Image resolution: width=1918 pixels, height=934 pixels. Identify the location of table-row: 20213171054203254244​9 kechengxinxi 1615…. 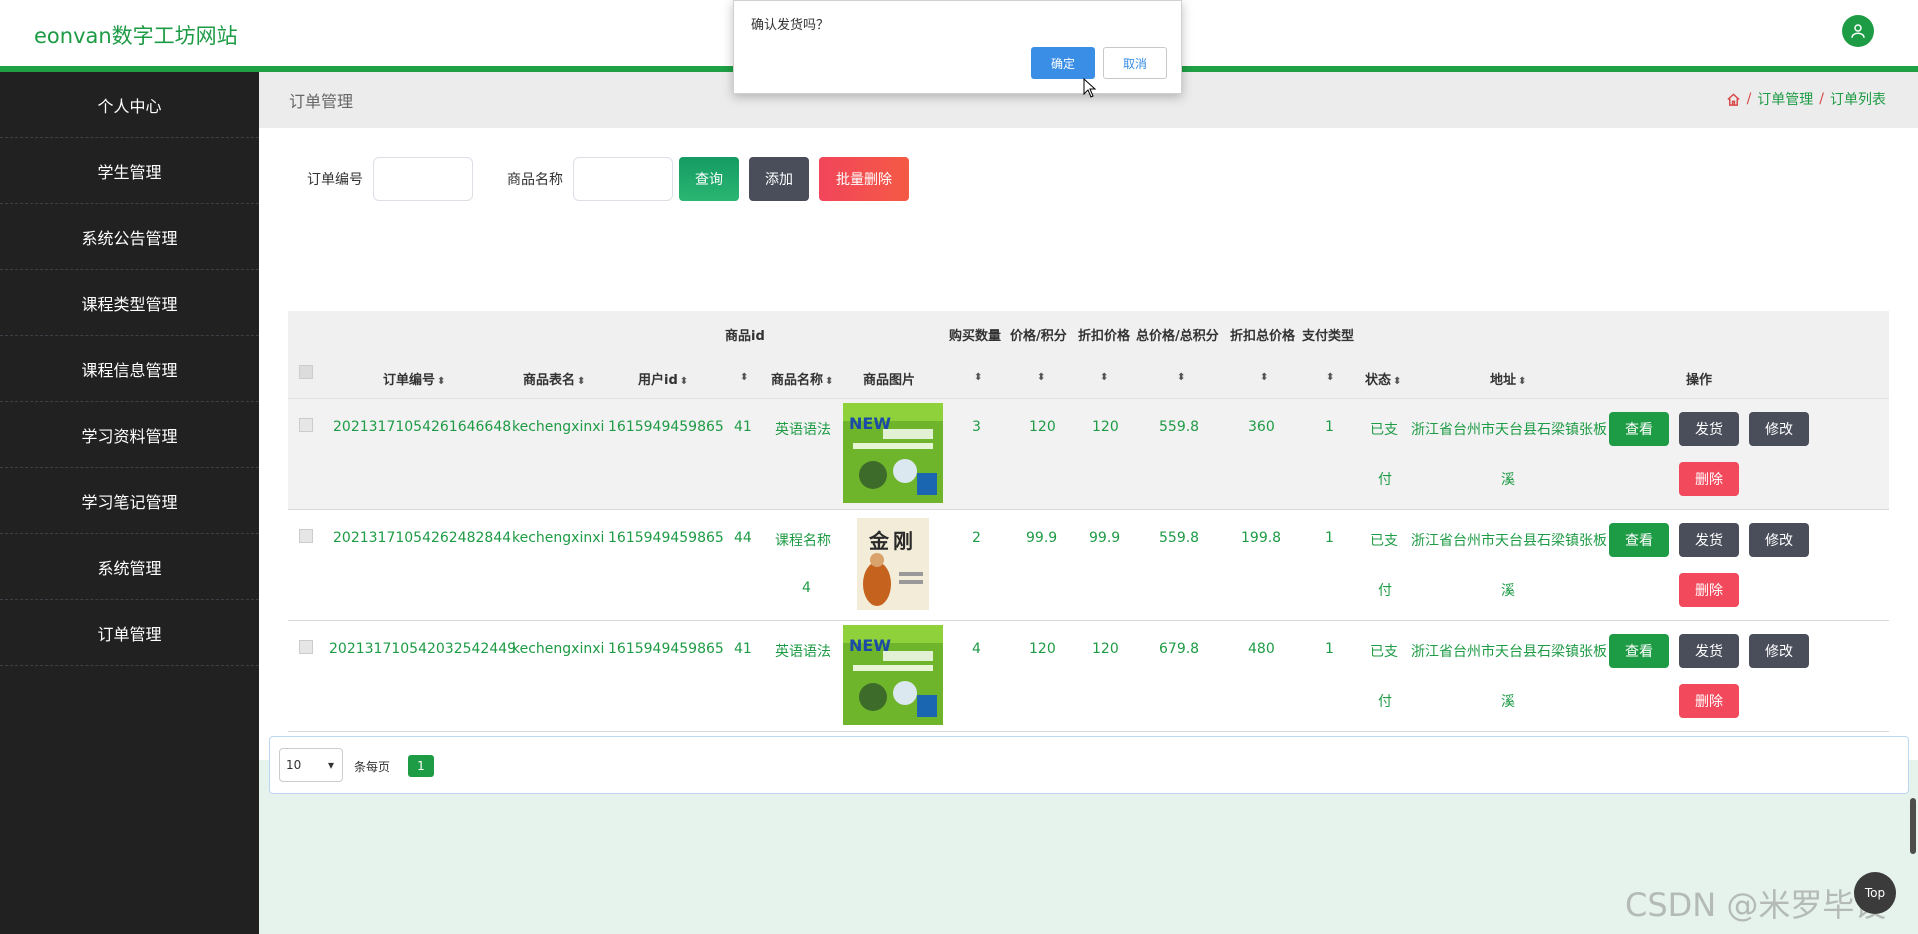
(1088, 676).